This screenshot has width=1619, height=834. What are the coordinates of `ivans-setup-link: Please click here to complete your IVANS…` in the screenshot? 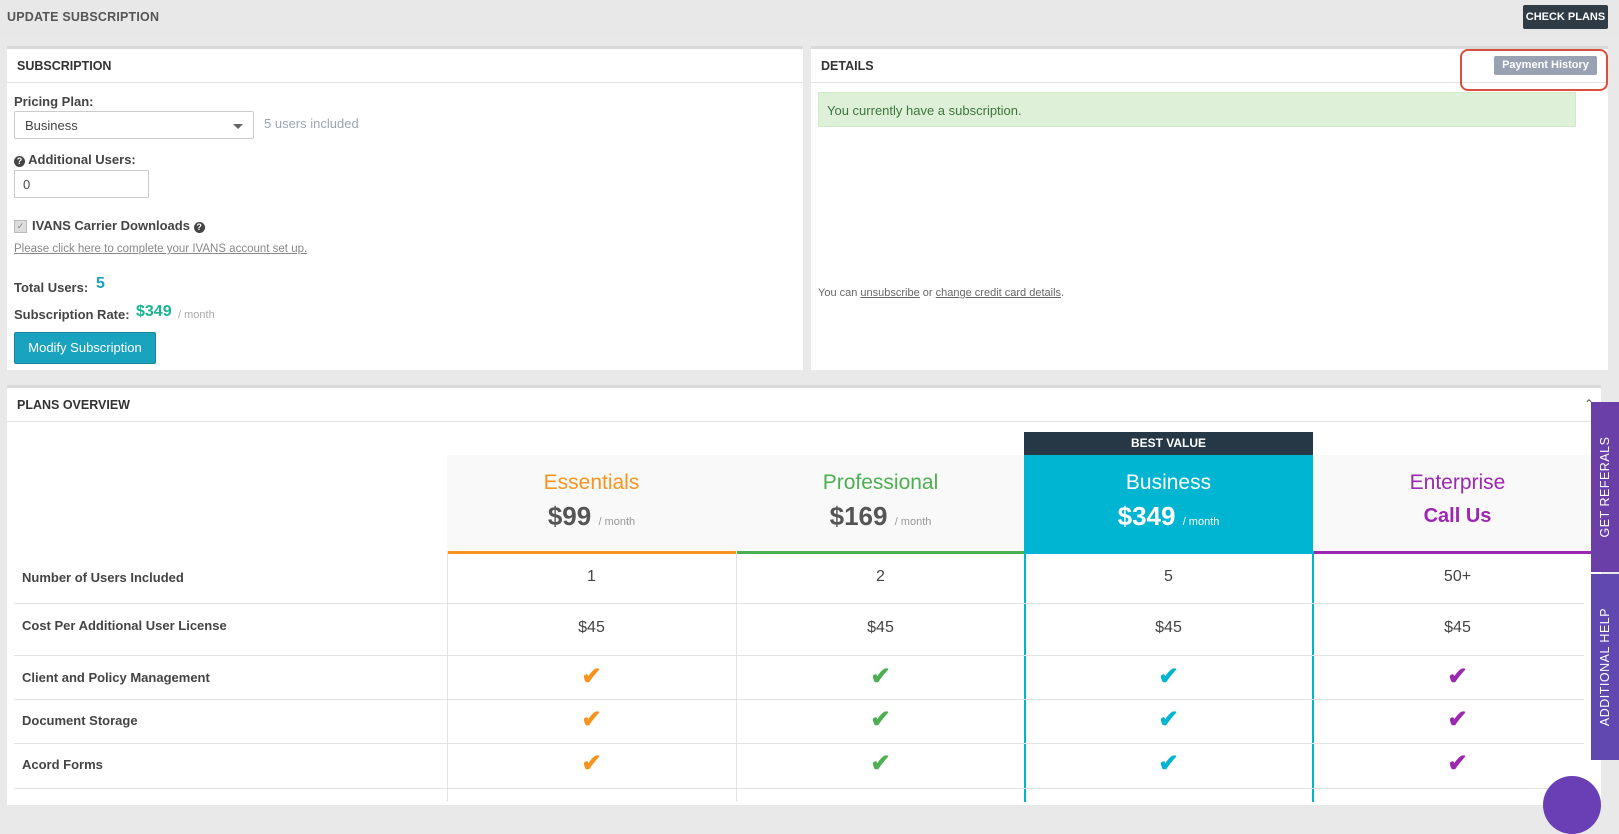 It's located at (160, 249).